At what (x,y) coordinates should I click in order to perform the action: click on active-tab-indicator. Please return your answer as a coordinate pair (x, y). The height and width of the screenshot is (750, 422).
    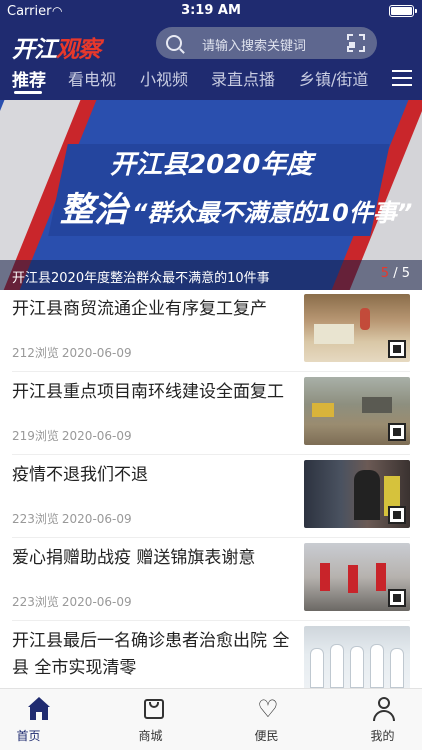
    Looking at the image, I should click on (28, 92).